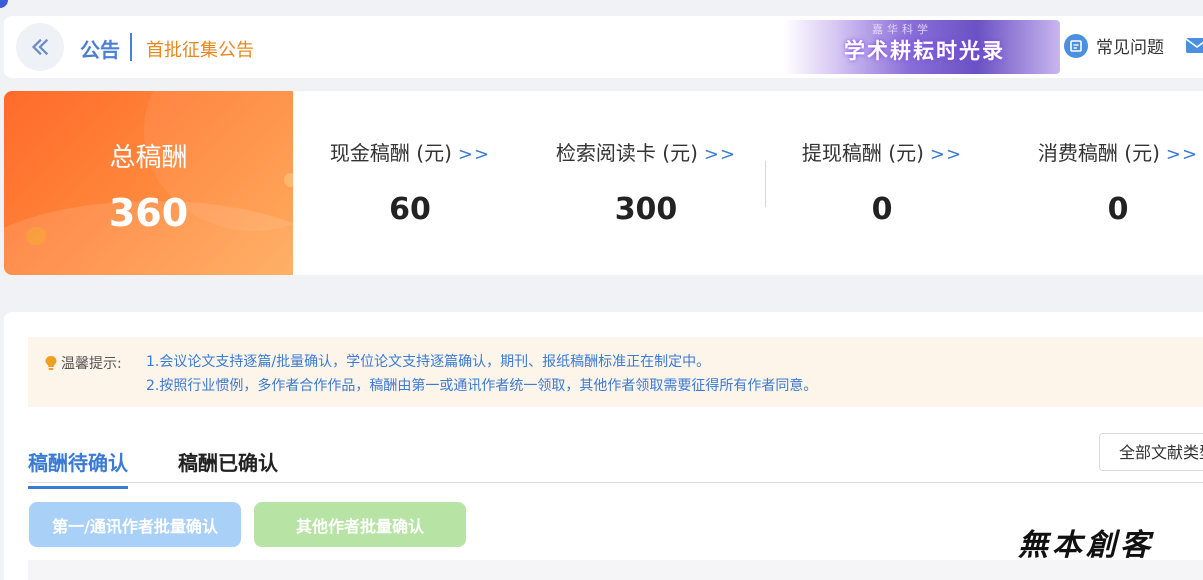 Image resolution: width=1203 pixels, height=580 pixels. What do you see at coordinates (946, 154) in the screenshot?
I see `withdrawn-royalty-more-link: >>` at bounding box center [946, 154].